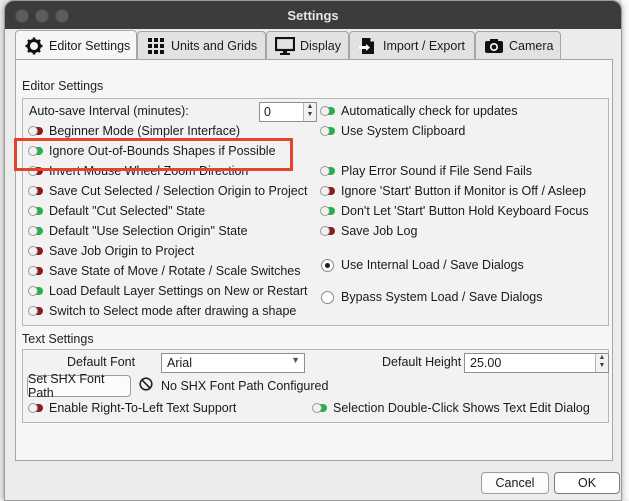 The image size is (629, 501). Describe the element at coordinates (34, 46) in the screenshot. I see `gear-icon` at that location.